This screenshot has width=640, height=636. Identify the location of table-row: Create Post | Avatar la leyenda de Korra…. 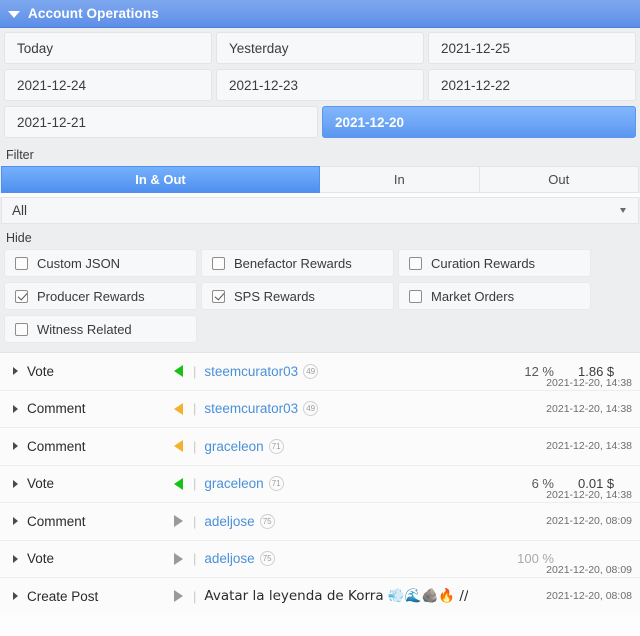
(320, 596).